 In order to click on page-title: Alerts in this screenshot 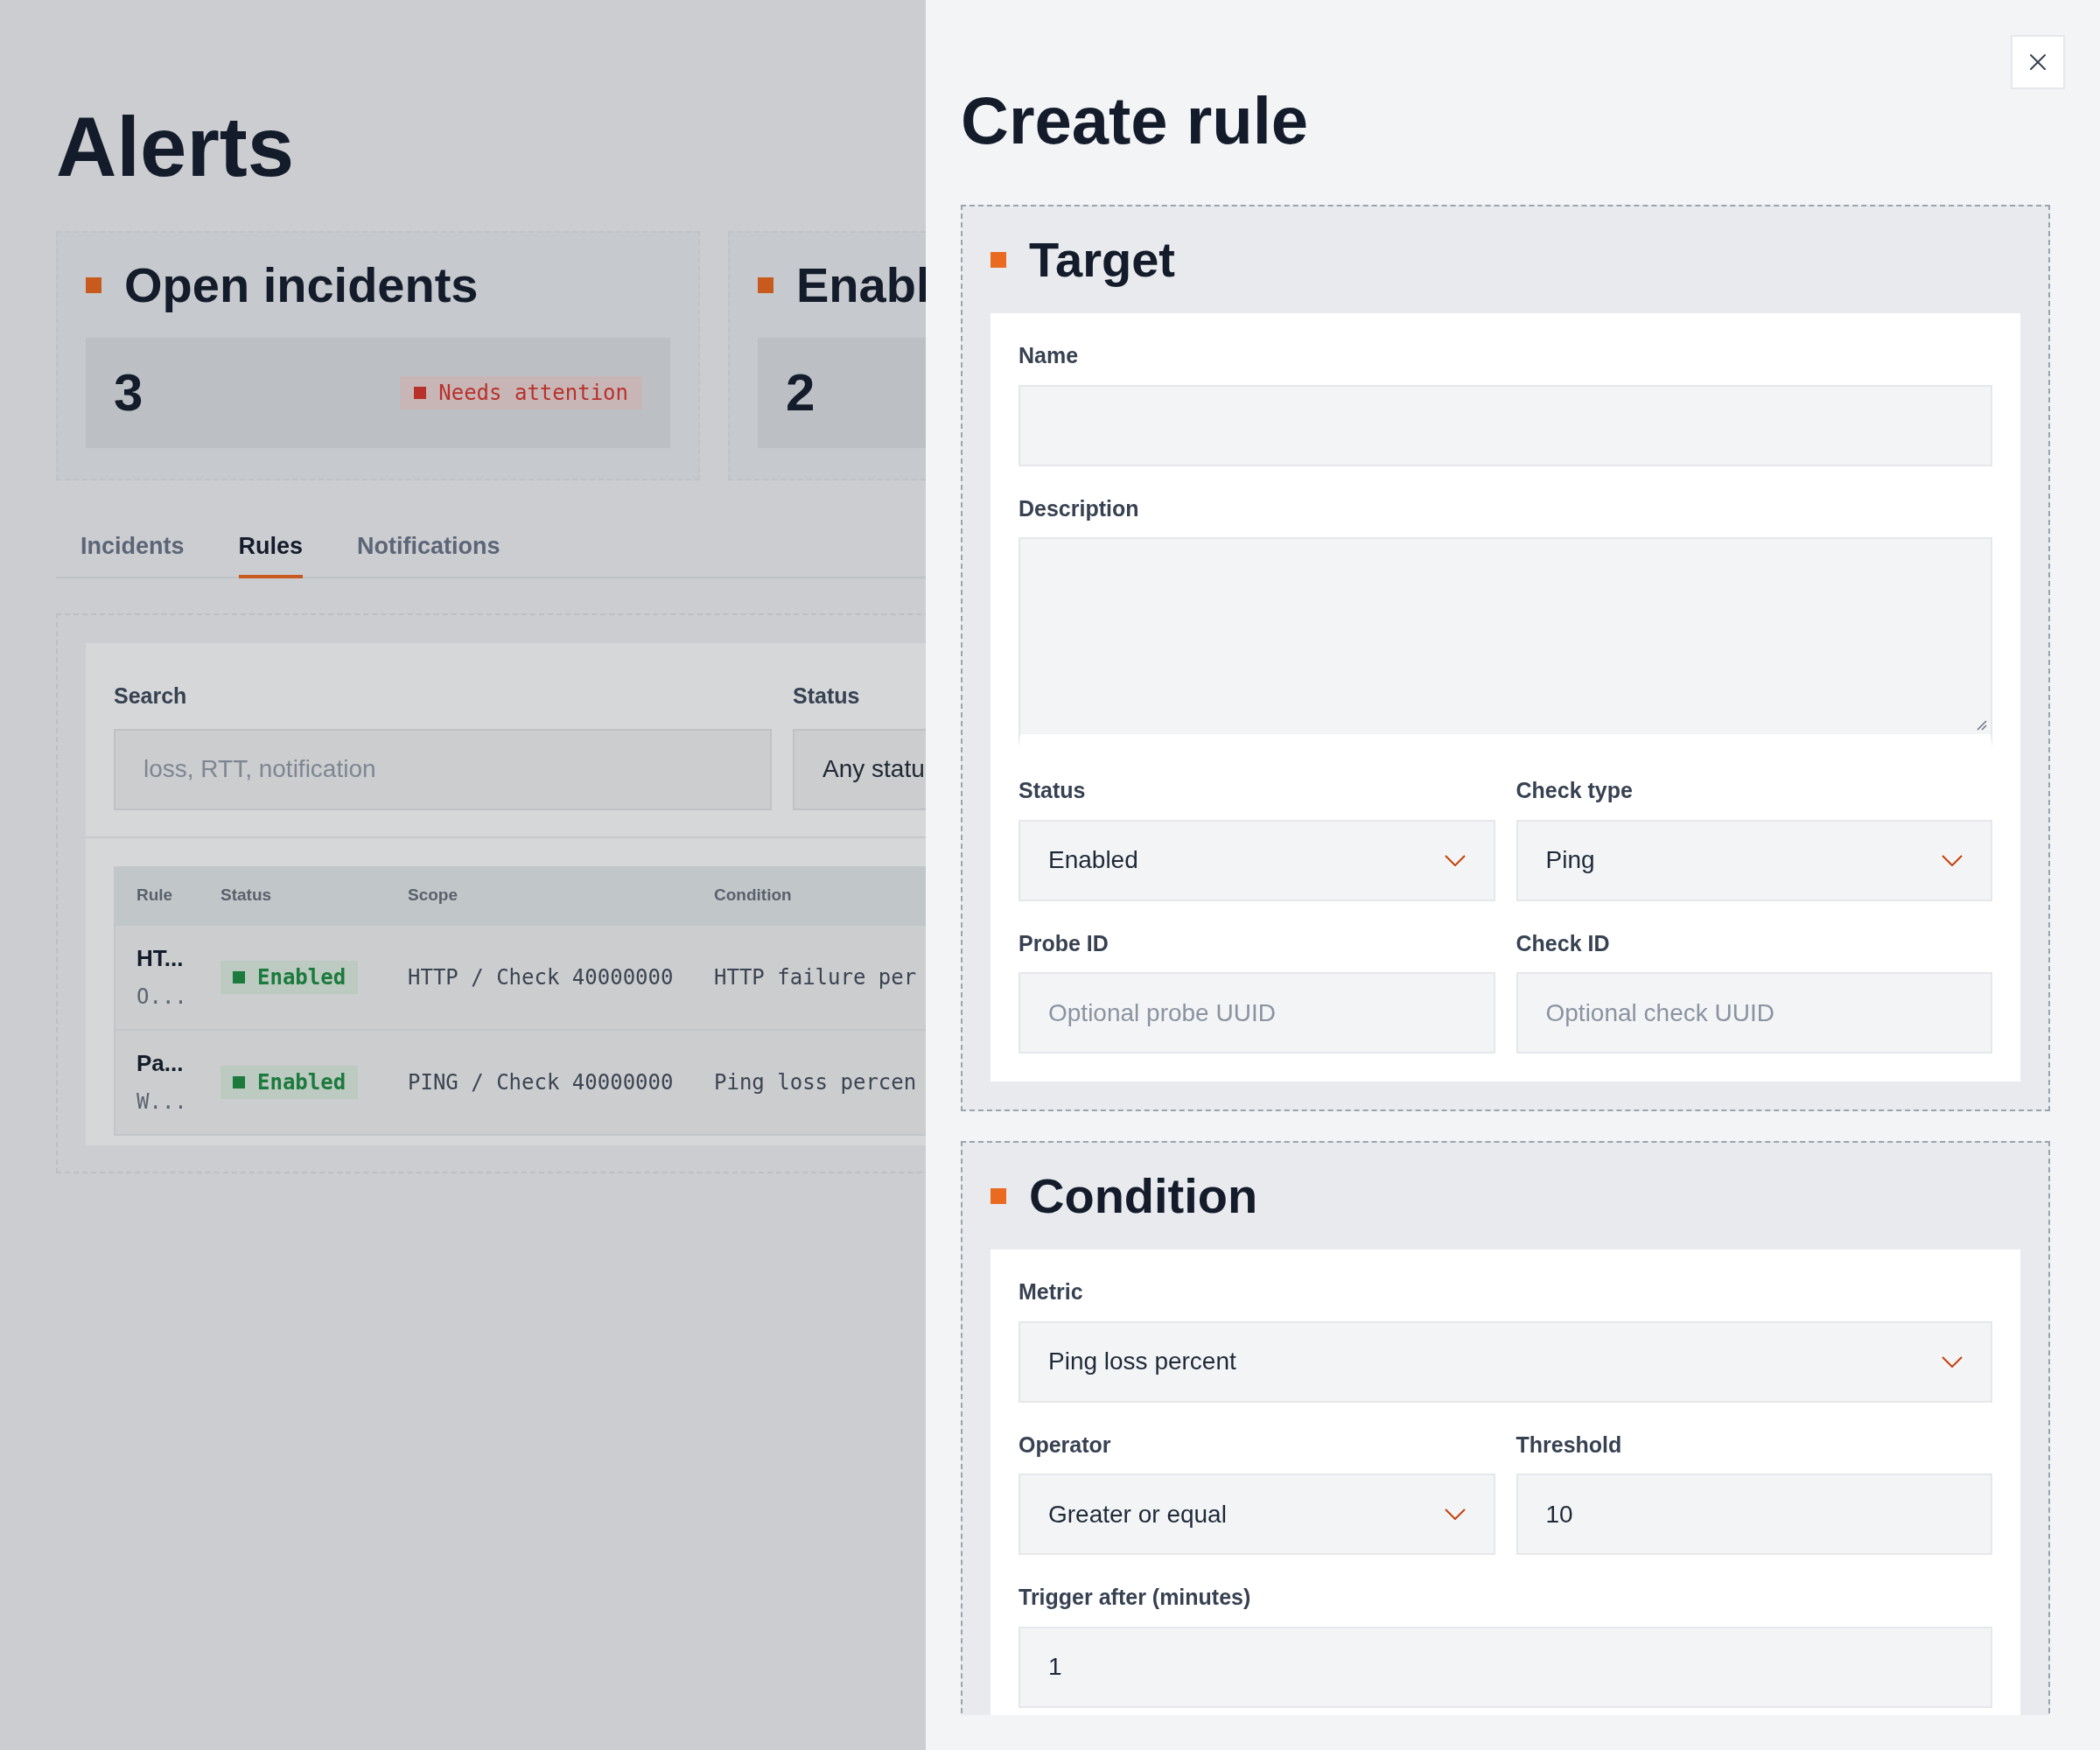, I will do `click(176, 147)`.